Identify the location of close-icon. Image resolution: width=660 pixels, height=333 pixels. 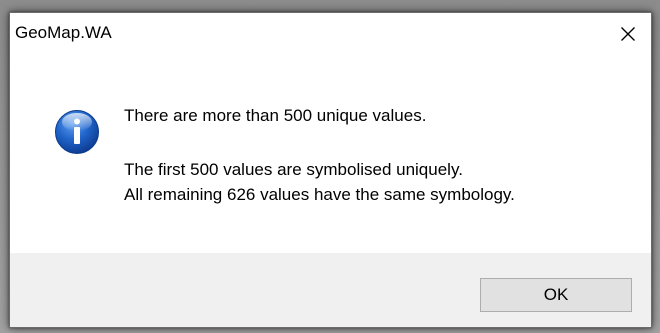
(628, 34).